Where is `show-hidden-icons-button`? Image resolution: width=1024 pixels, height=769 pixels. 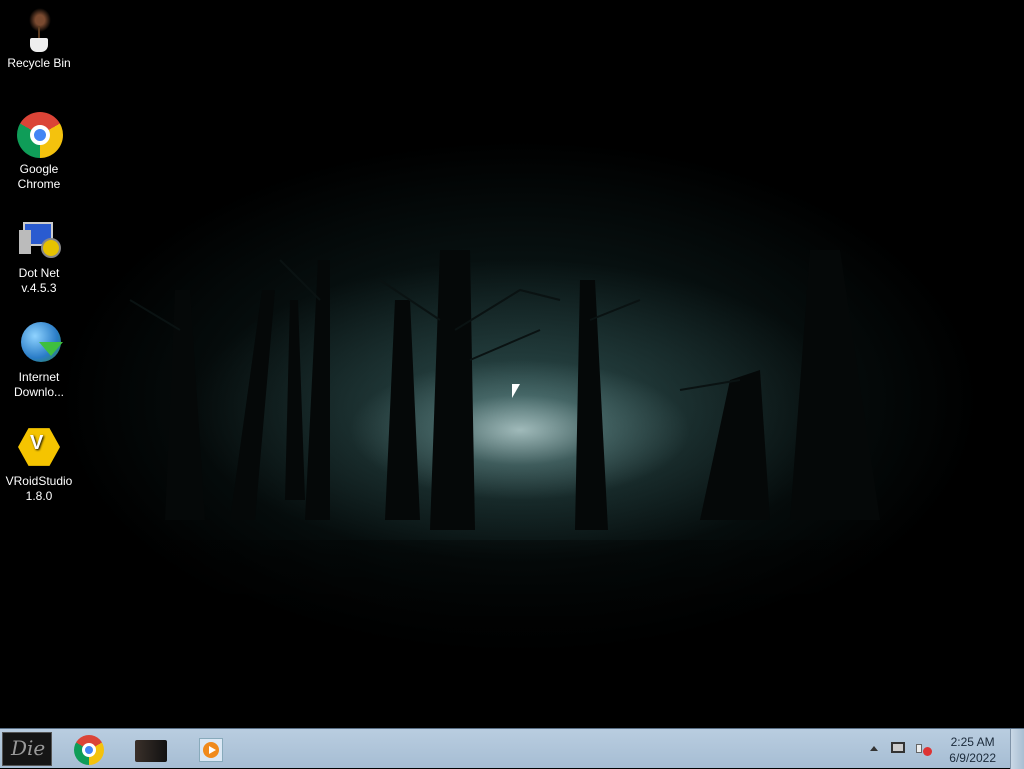
show-hidden-icons-button is located at coordinates (874, 748).